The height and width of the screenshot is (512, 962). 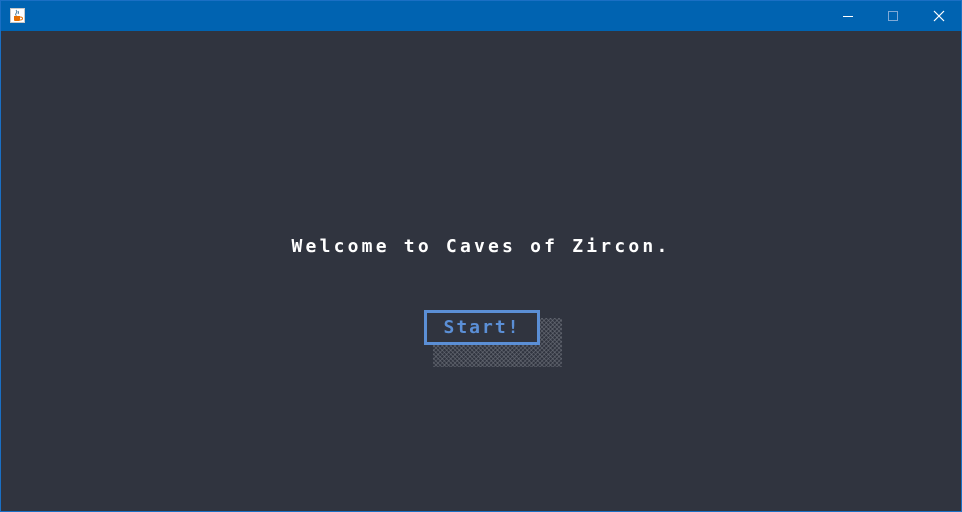 I want to click on close-button, so click(x=938, y=16).